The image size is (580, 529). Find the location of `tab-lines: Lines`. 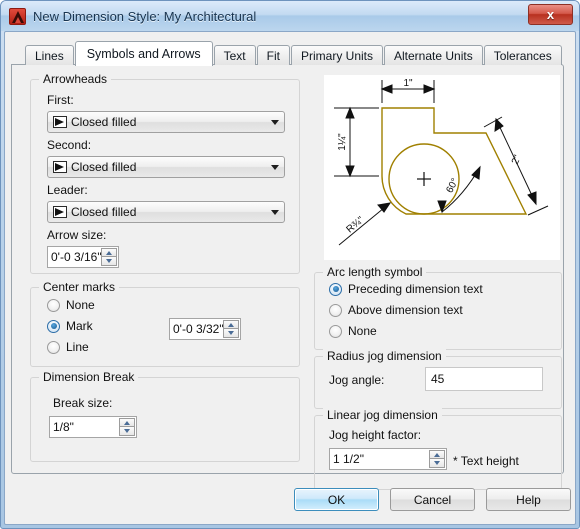

tab-lines: Lines is located at coordinates (49, 55).